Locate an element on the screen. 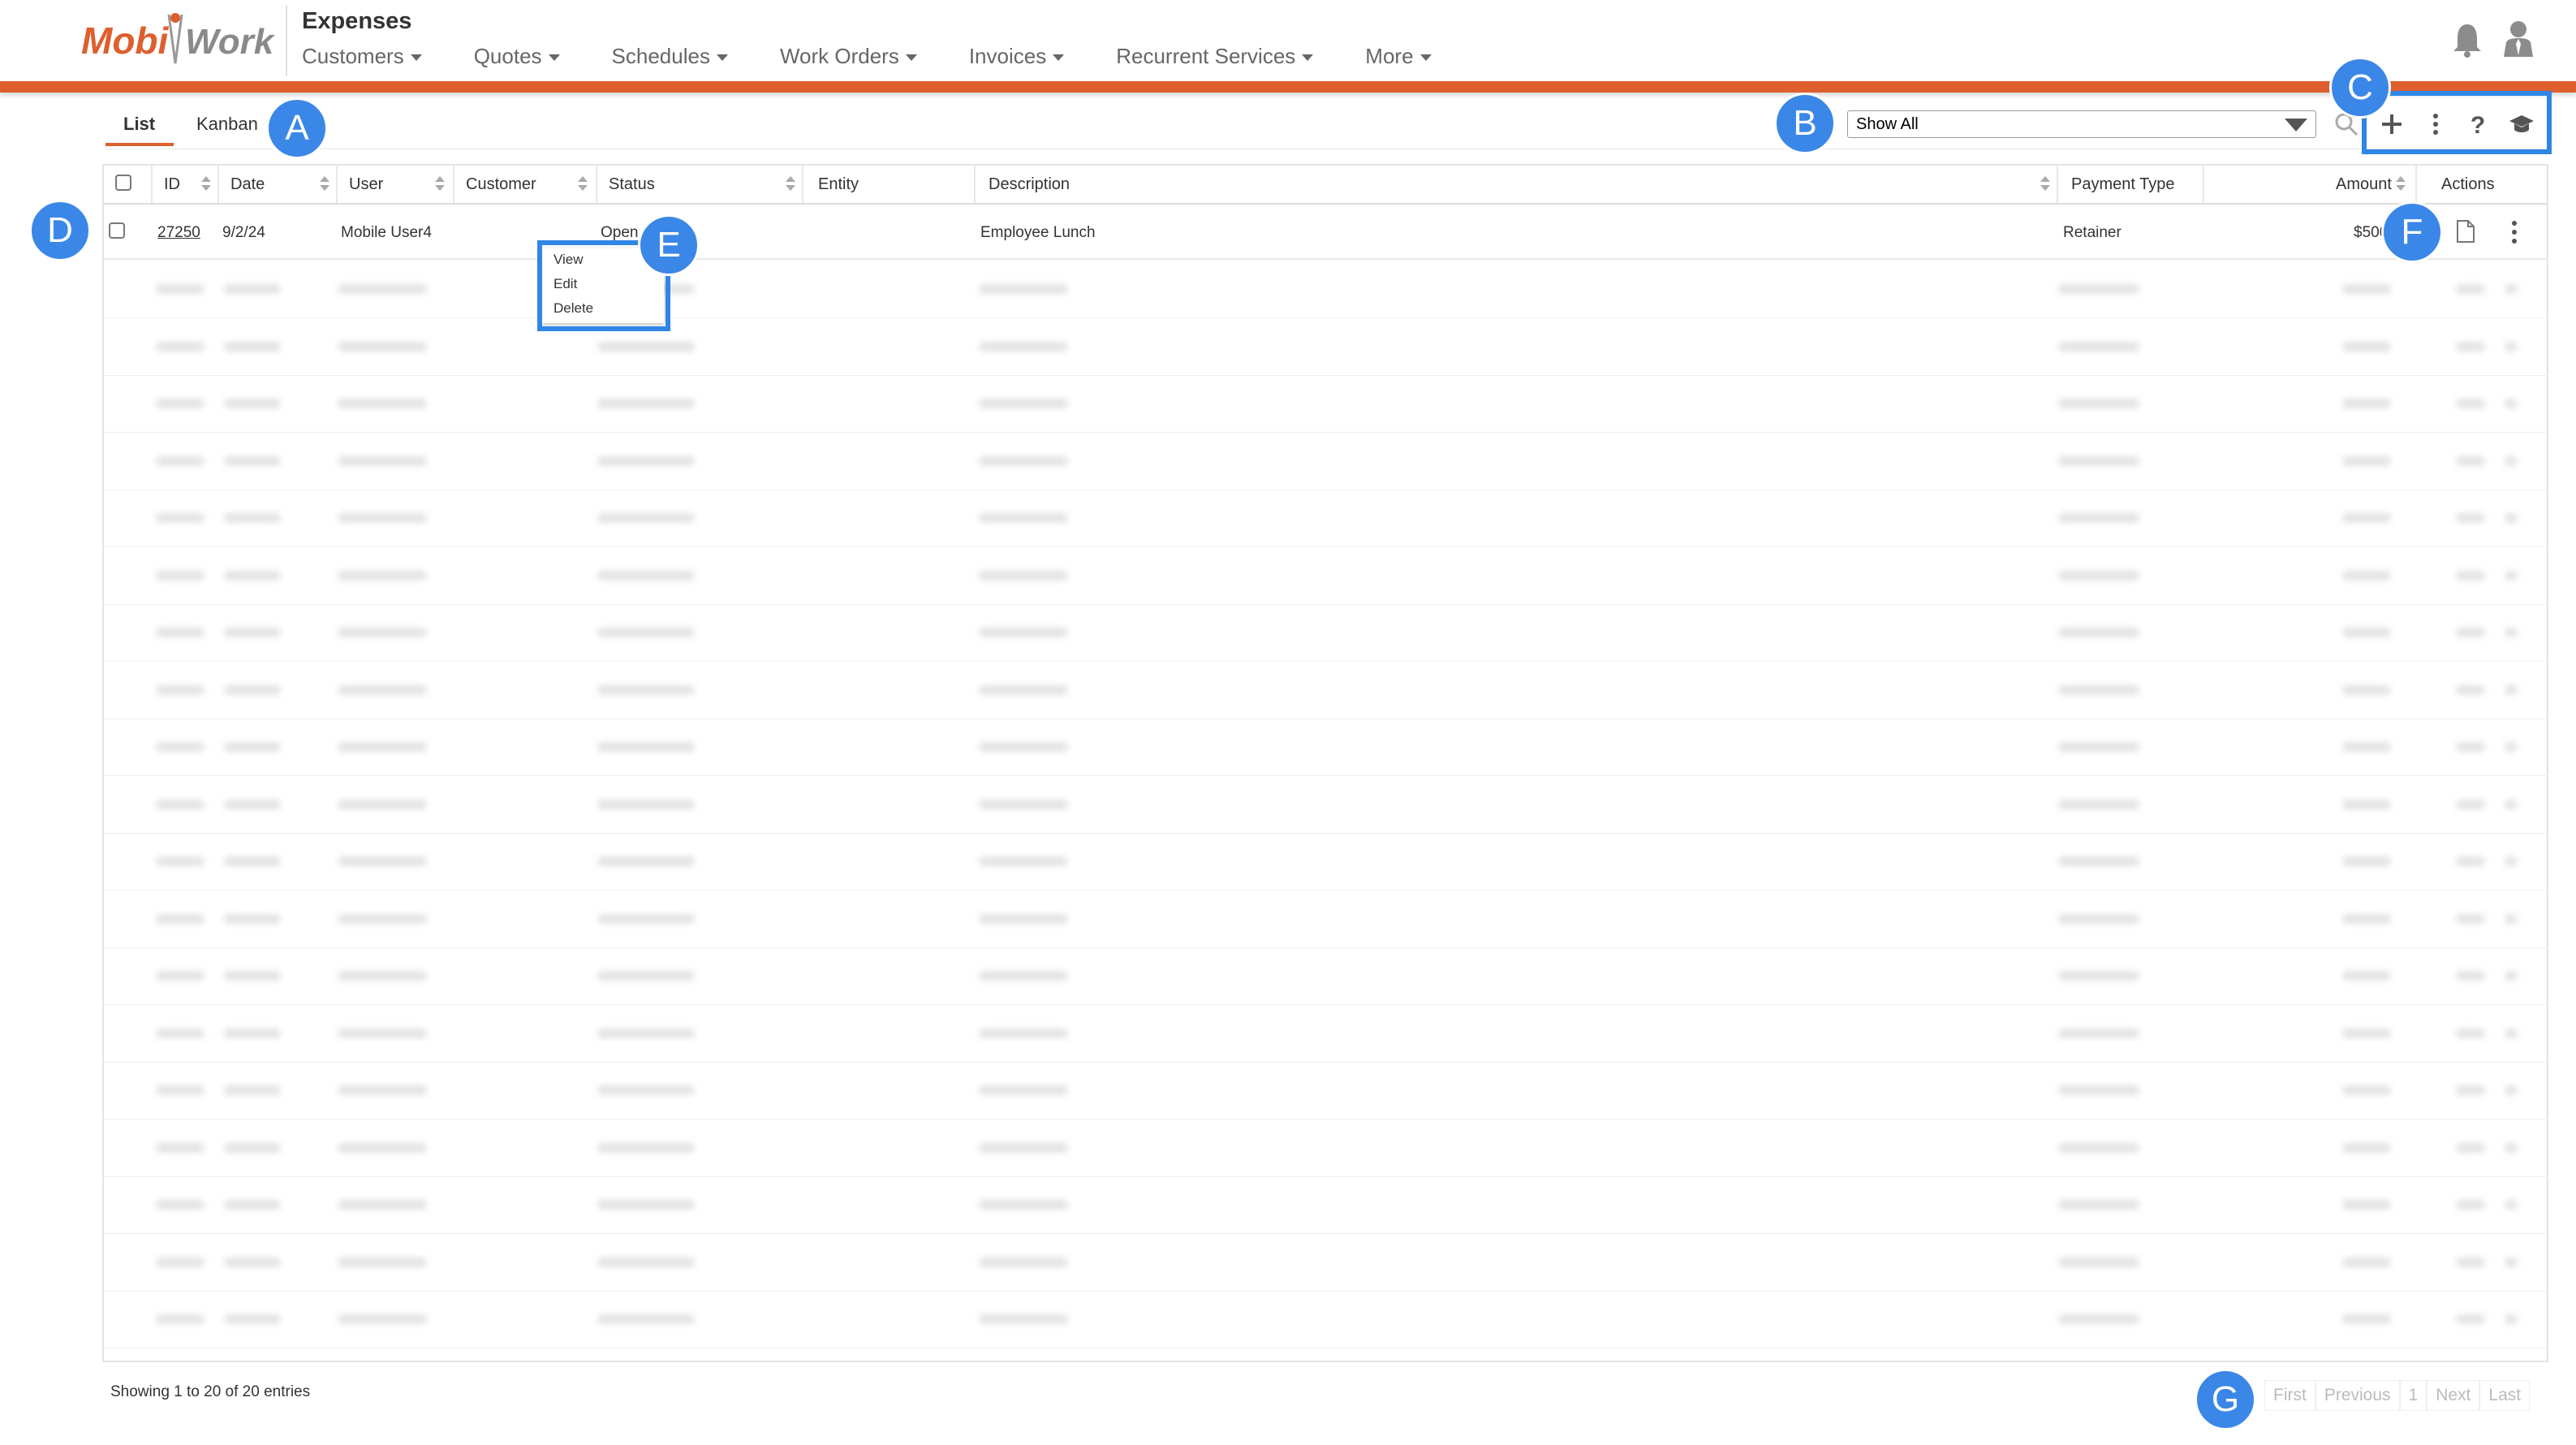 This screenshot has width=2576, height=1445. pagination-last: Last is located at coordinates (2505, 1396).